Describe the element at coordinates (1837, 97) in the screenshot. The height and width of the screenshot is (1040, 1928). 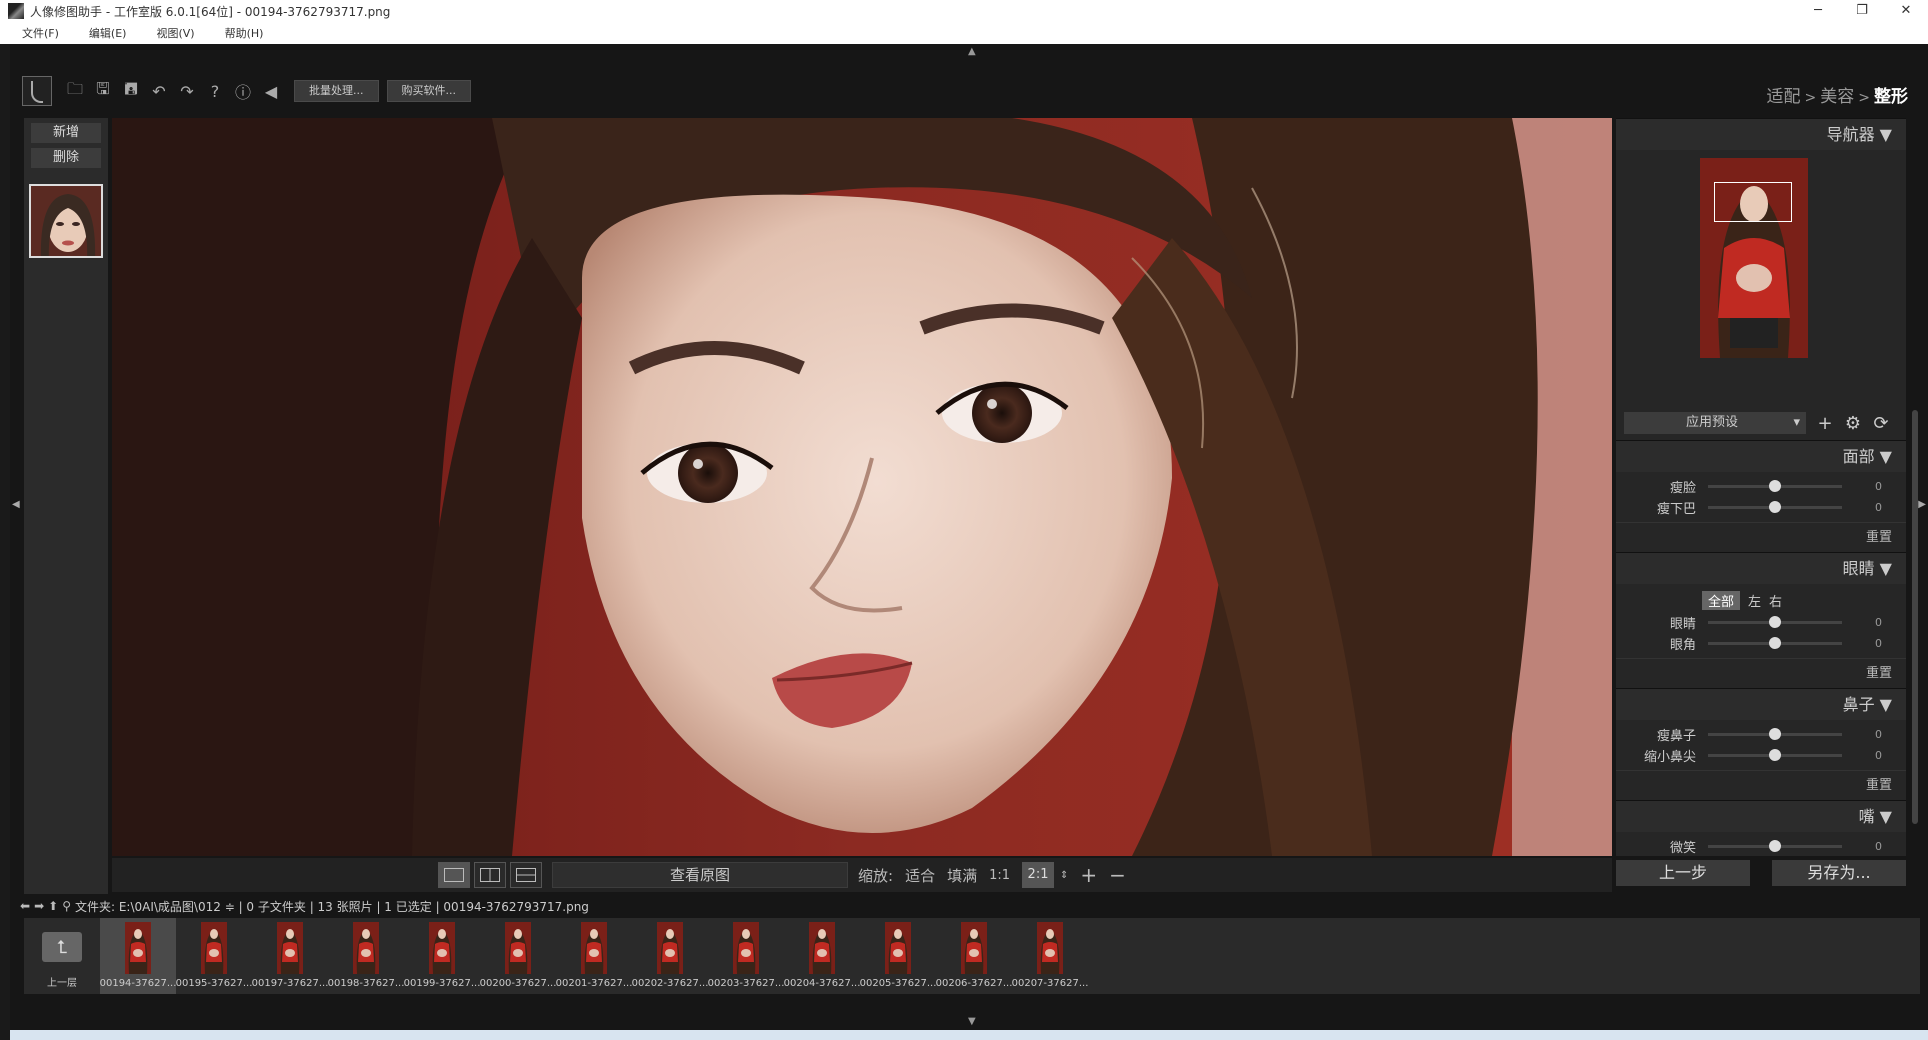
I see `step-beauty: 美容` at that location.